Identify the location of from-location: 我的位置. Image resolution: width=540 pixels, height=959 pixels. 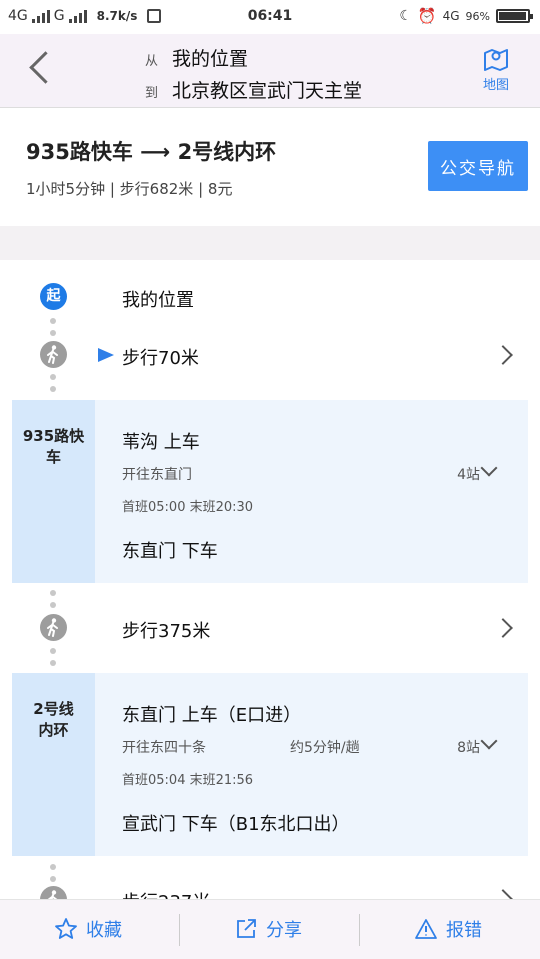
(210, 59).